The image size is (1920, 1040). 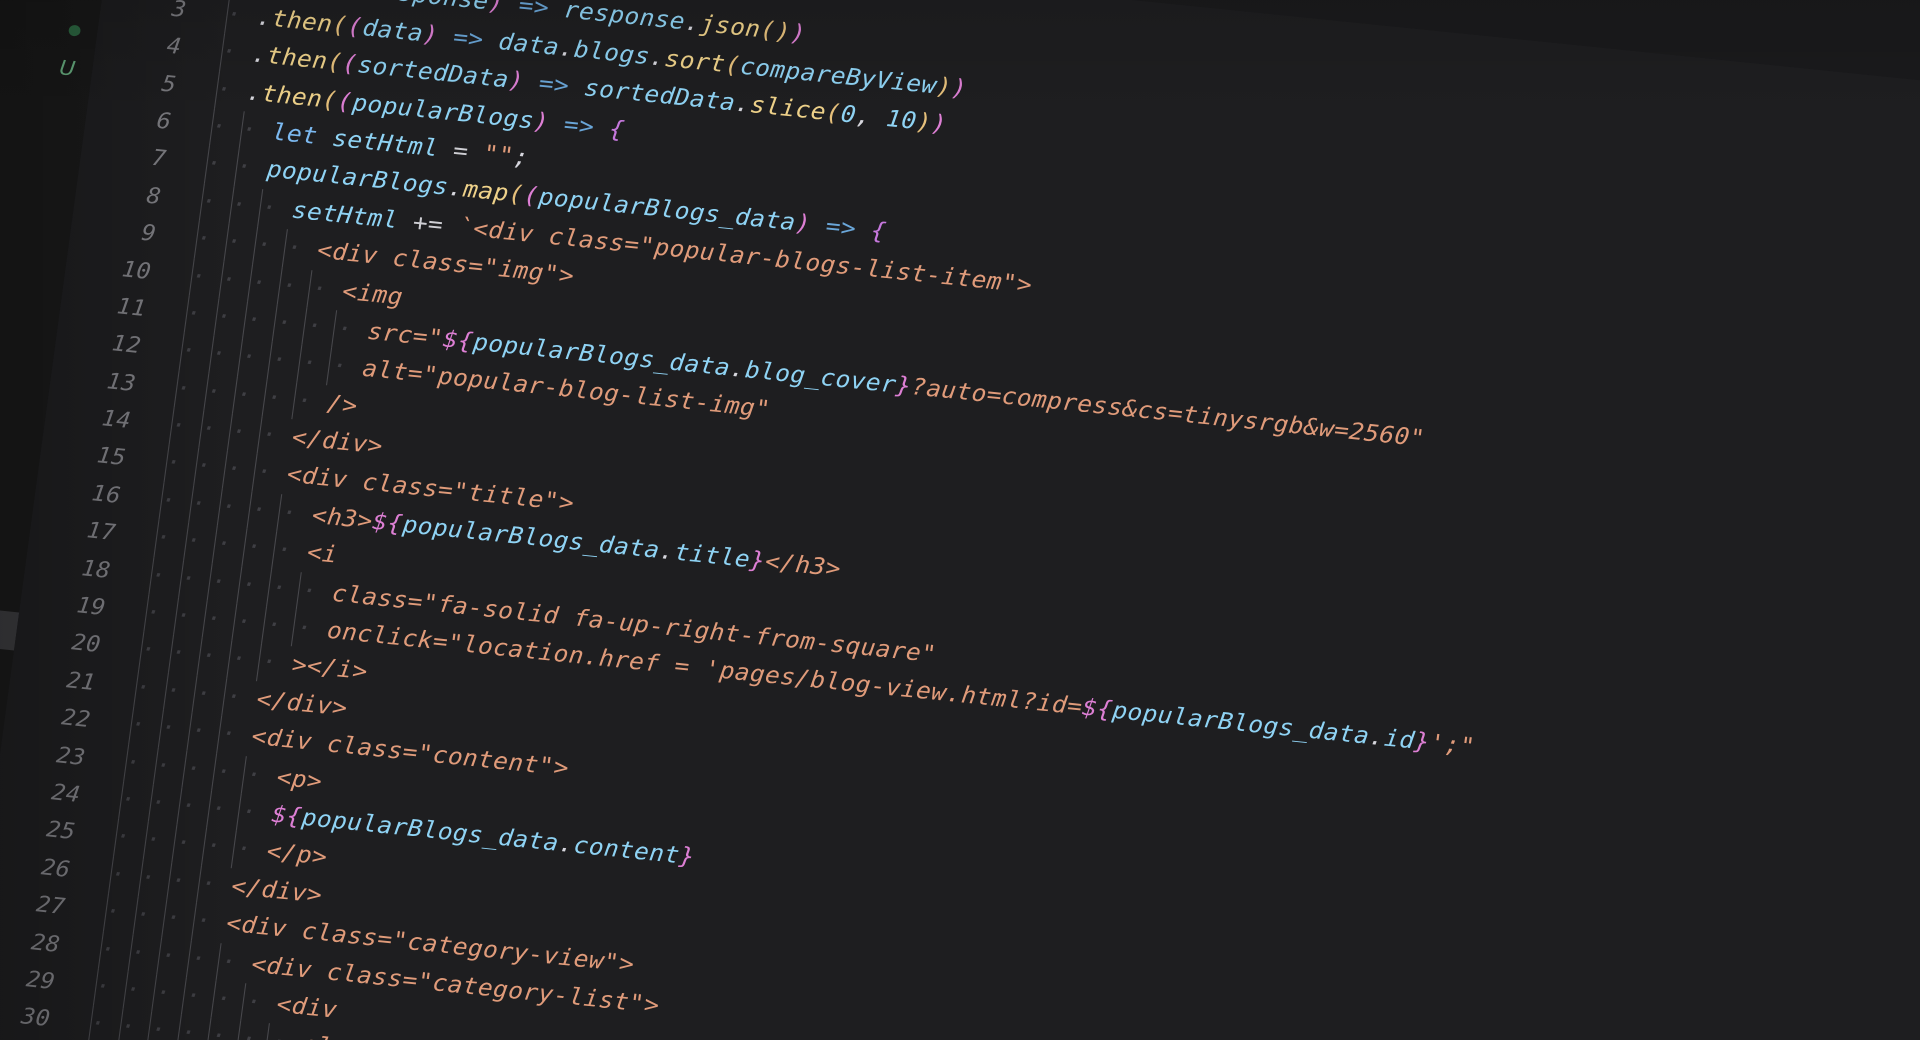 What do you see at coordinates (74, 30) in the screenshot?
I see `git-status-dot-icon` at bounding box center [74, 30].